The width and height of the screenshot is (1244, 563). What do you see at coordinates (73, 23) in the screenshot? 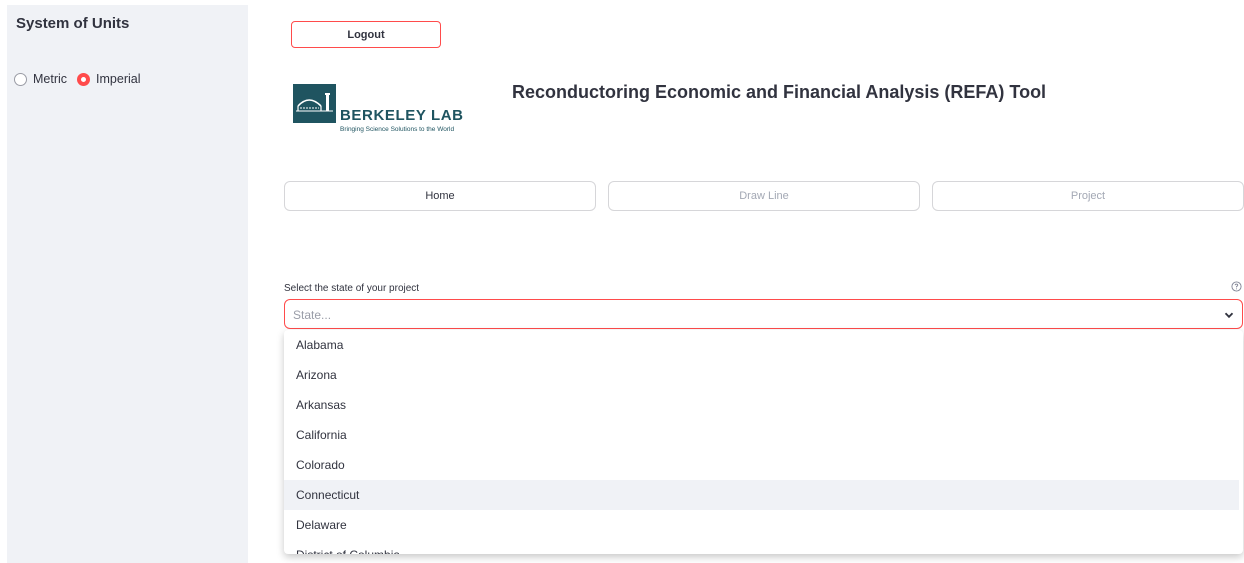
I see `sidebar-title: System of Units` at bounding box center [73, 23].